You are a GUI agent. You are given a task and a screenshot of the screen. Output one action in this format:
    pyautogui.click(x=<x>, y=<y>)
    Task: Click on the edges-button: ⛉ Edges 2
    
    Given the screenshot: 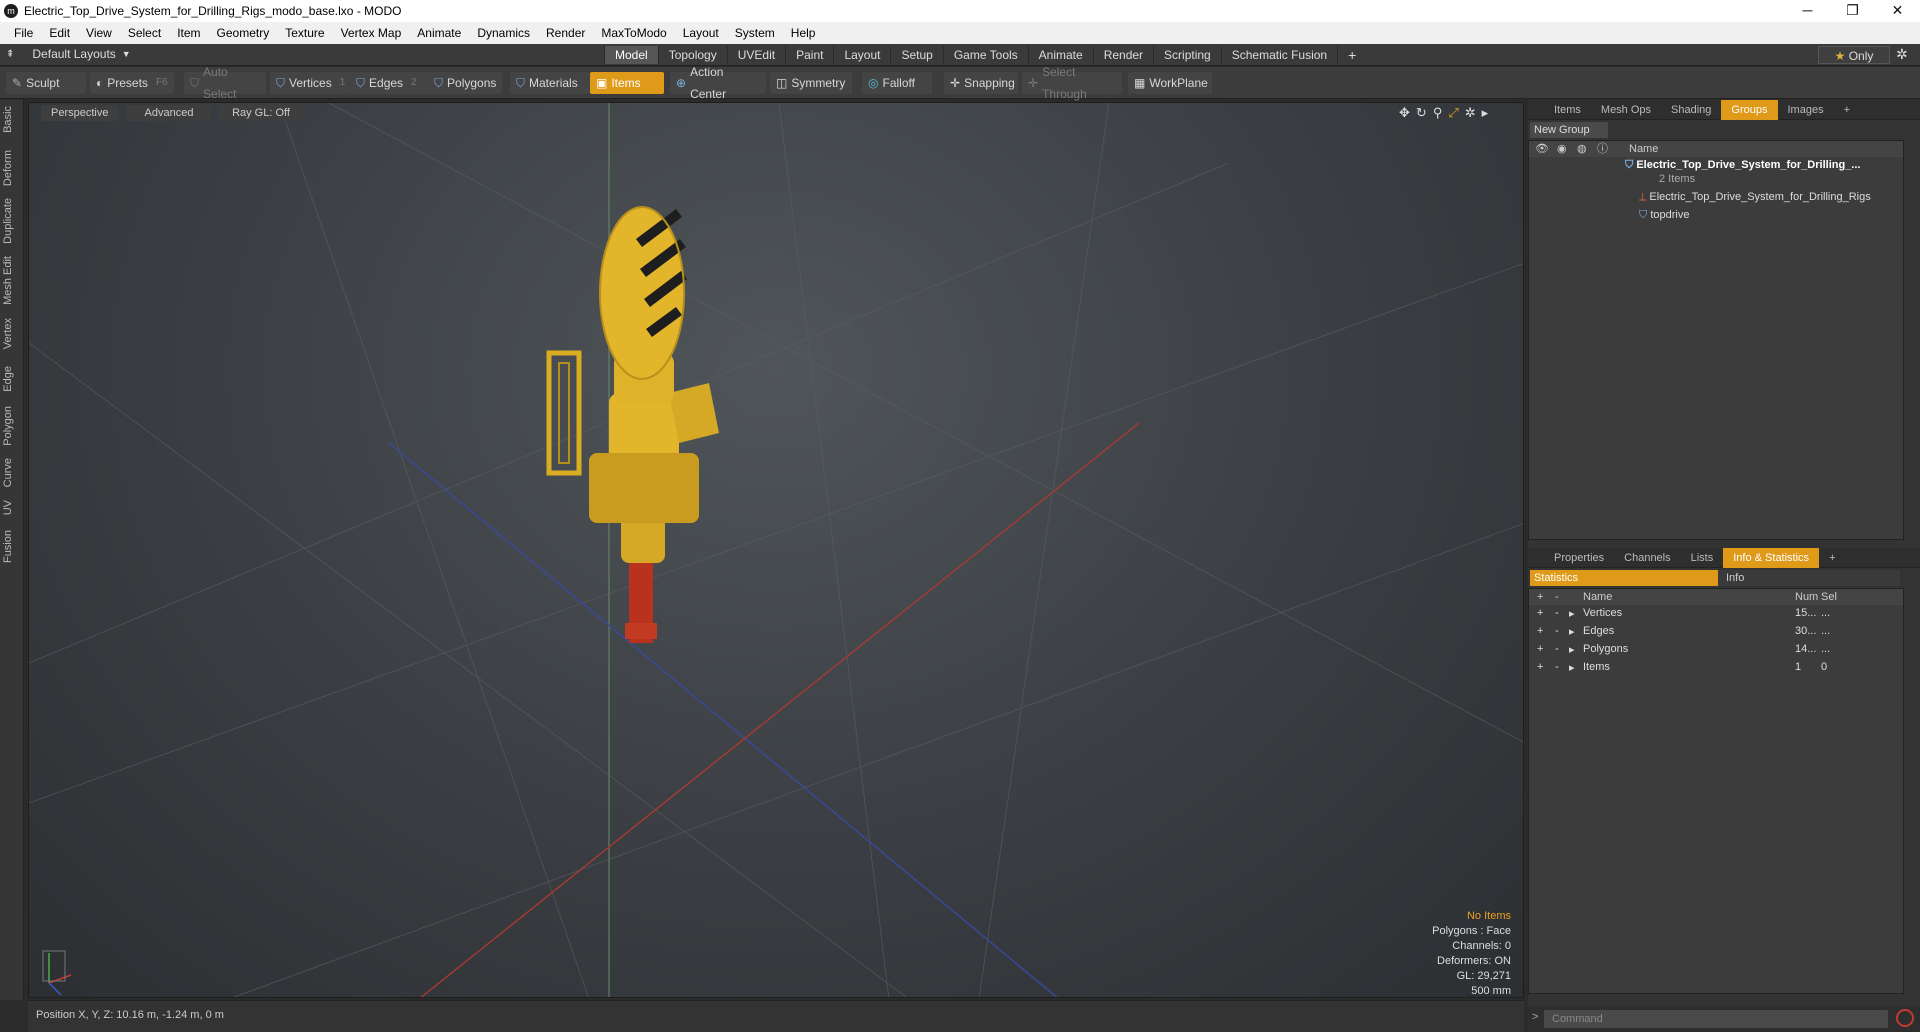 What is the action you would take?
    pyautogui.click(x=390, y=83)
    